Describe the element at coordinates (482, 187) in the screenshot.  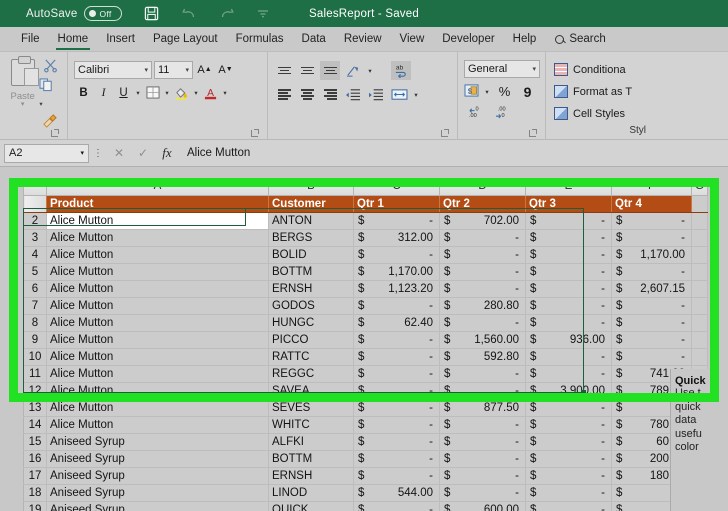
I see `column-header-d: D` at that location.